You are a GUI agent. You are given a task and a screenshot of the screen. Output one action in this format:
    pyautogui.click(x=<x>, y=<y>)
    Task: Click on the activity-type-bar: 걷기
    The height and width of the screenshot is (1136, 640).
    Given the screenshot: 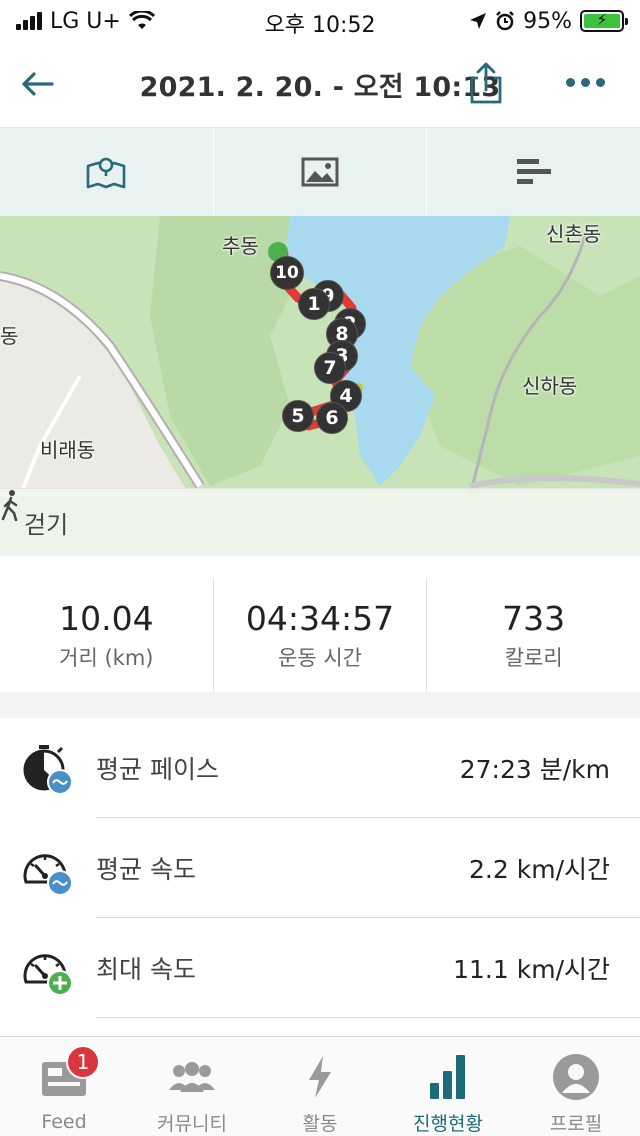 What is the action you would take?
    pyautogui.click(x=320, y=522)
    